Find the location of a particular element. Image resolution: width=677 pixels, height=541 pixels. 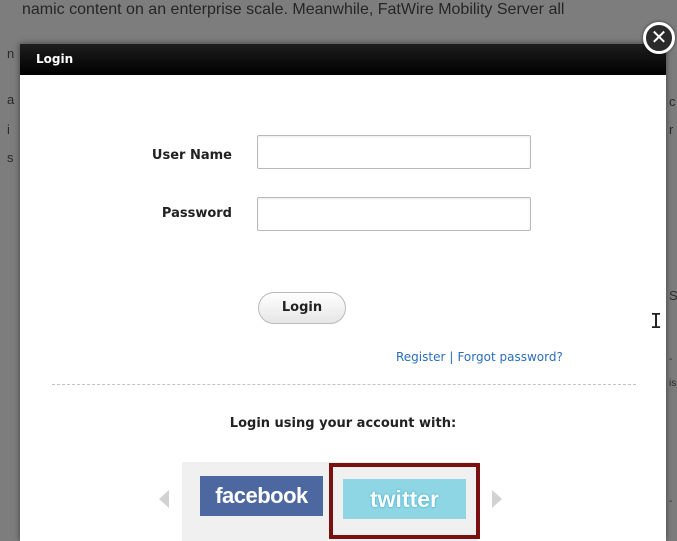

password-input is located at coordinates (394, 214).